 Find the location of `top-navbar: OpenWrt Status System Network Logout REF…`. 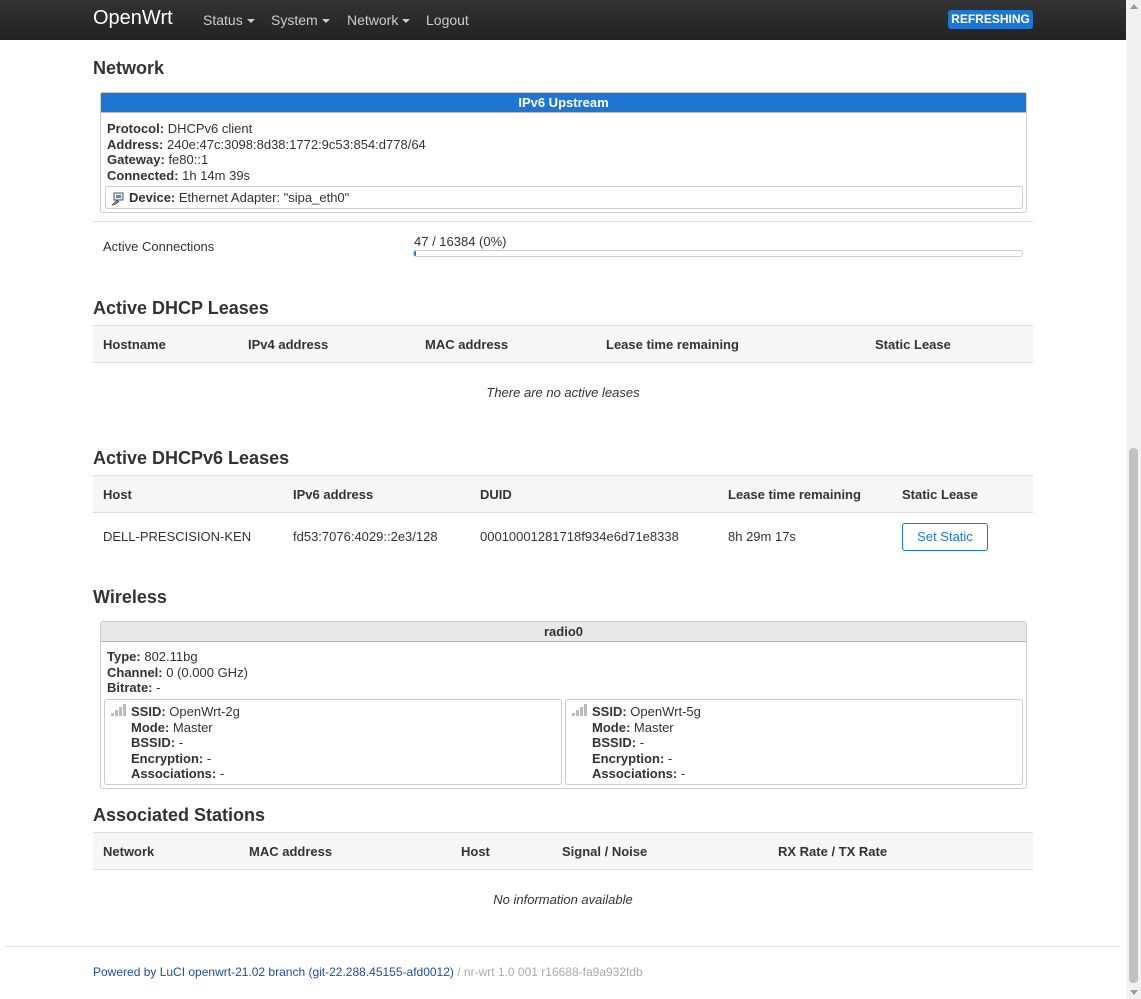

top-navbar: OpenWrt Status System Network Logout REF… is located at coordinates (563, 20).